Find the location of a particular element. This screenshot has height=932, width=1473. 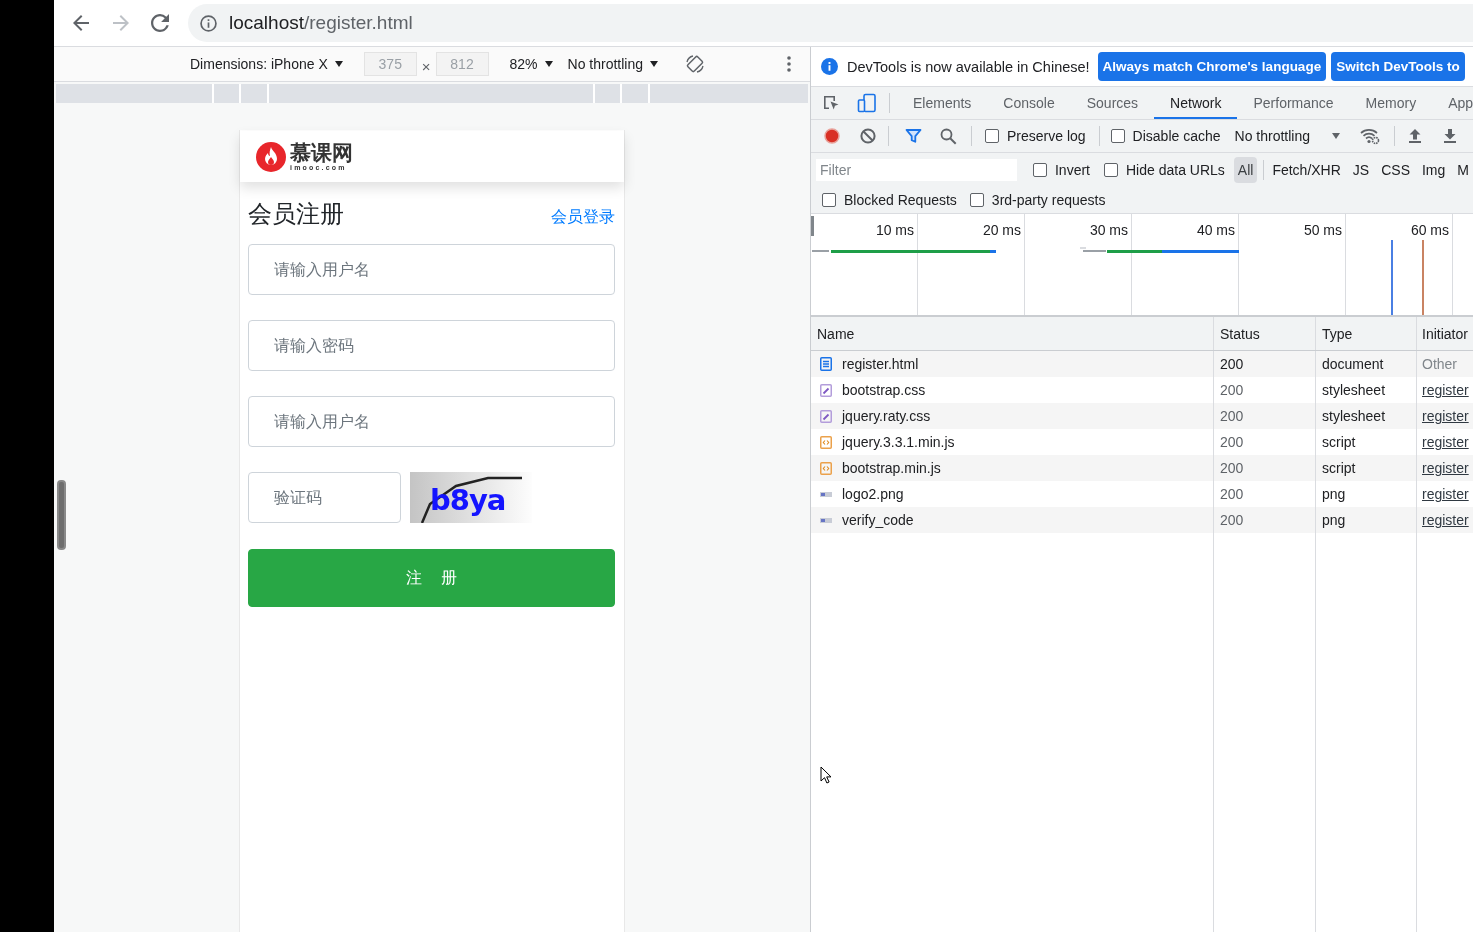

panel-tab: Sources is located at coordinates (1112, 103).